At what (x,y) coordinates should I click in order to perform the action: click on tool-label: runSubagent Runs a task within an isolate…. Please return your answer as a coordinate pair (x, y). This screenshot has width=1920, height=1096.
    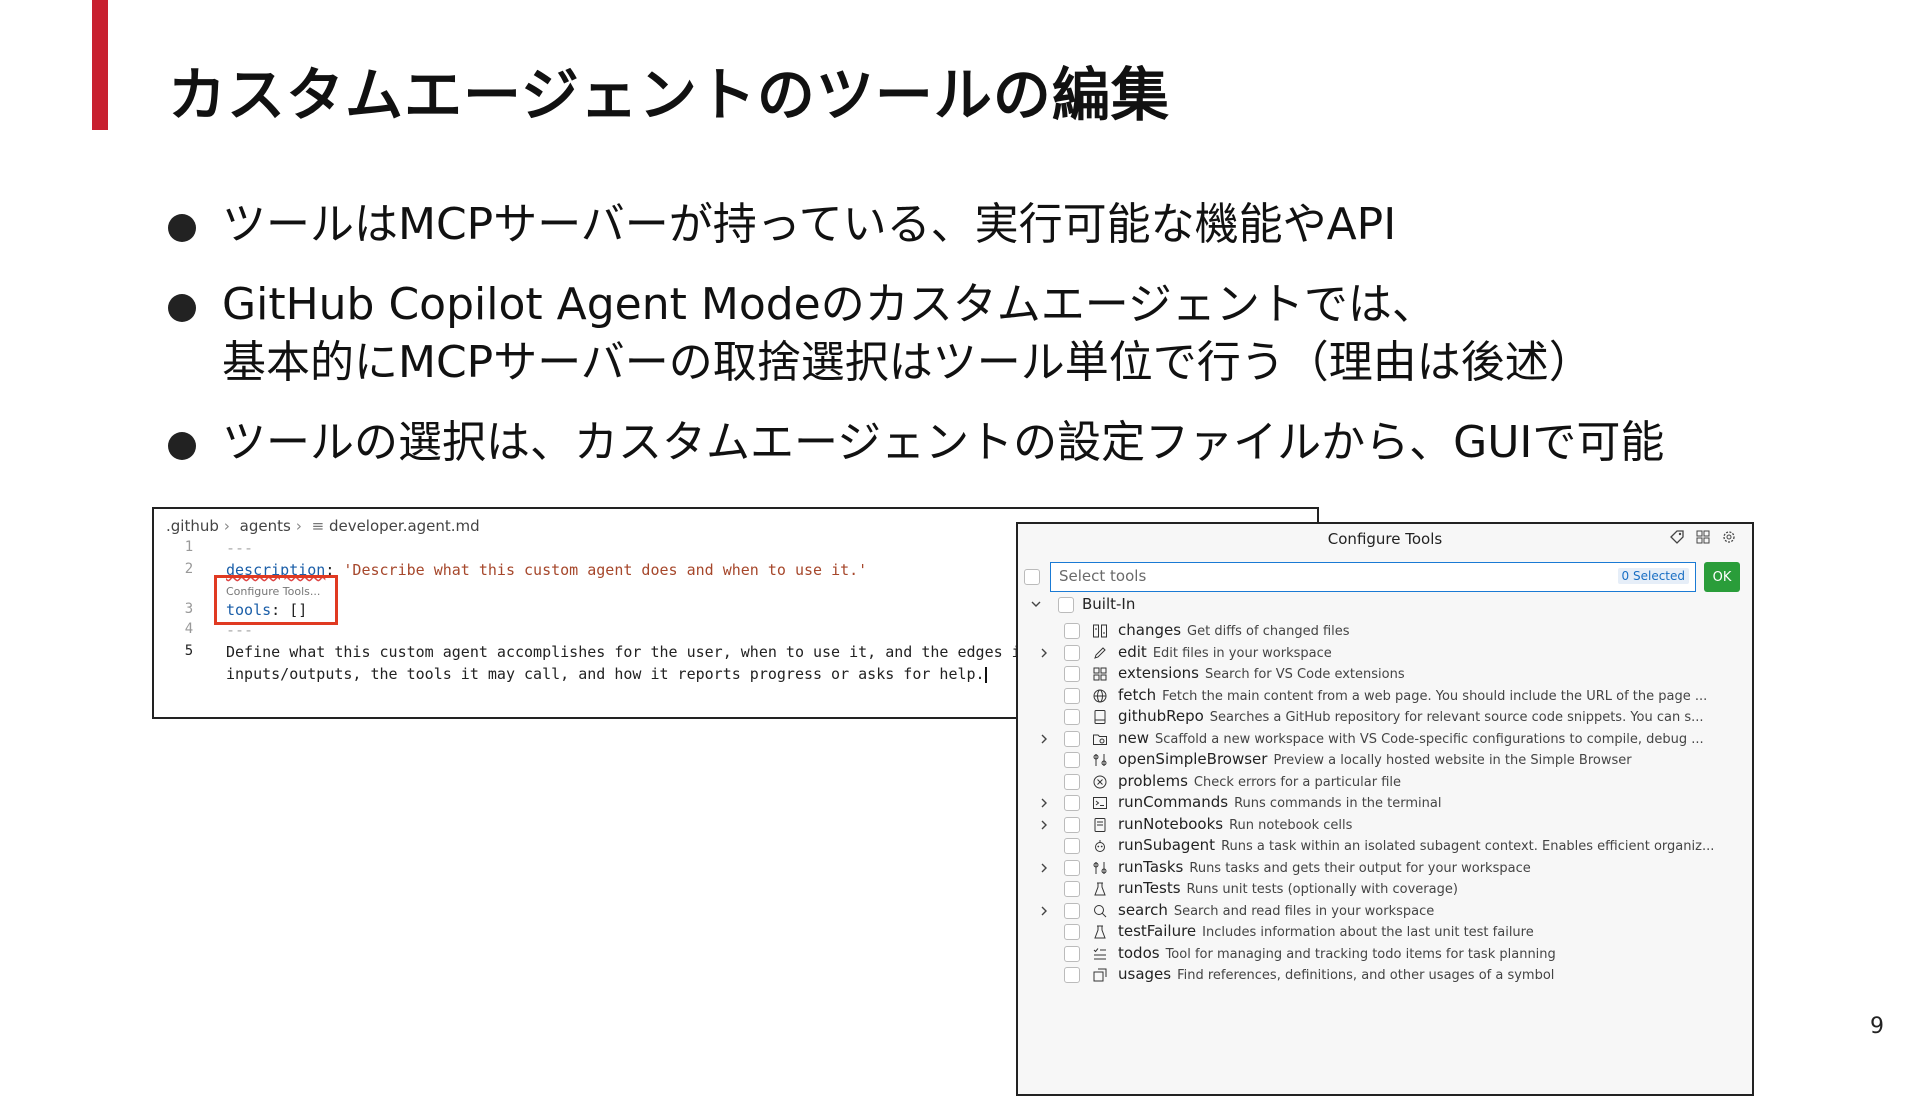
    Looking at the image, I should click on (1416, 845).